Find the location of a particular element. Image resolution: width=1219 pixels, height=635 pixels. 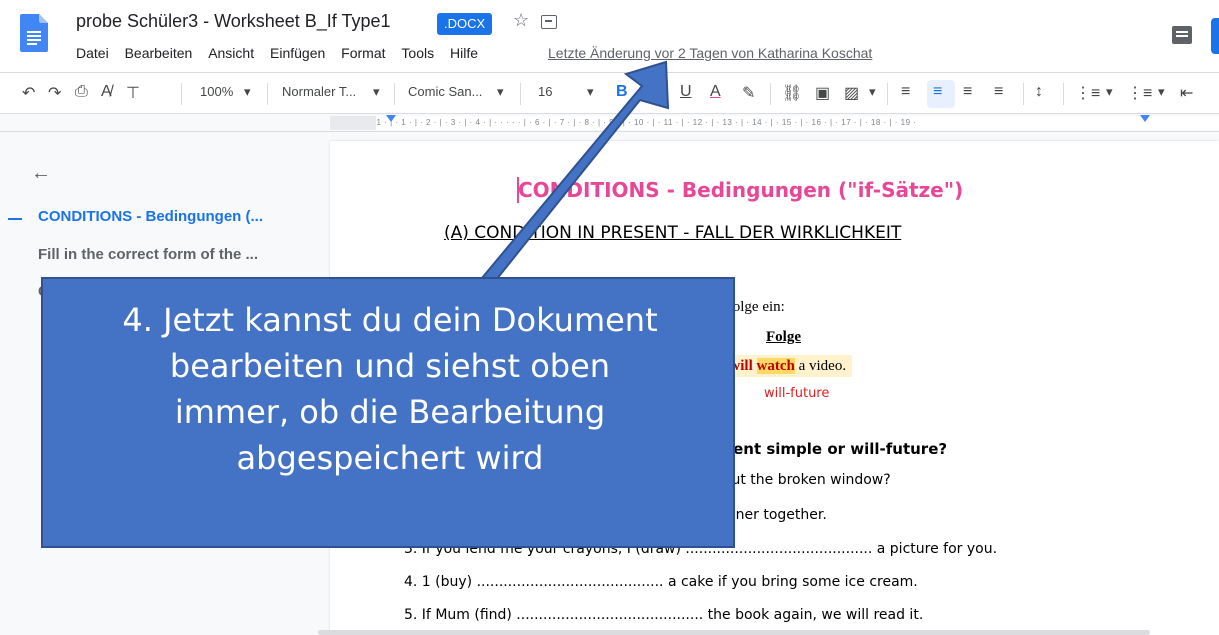

callout-line-1: 4. Jetzt kannst du dein Dokument is located at coordinates (390, 320).